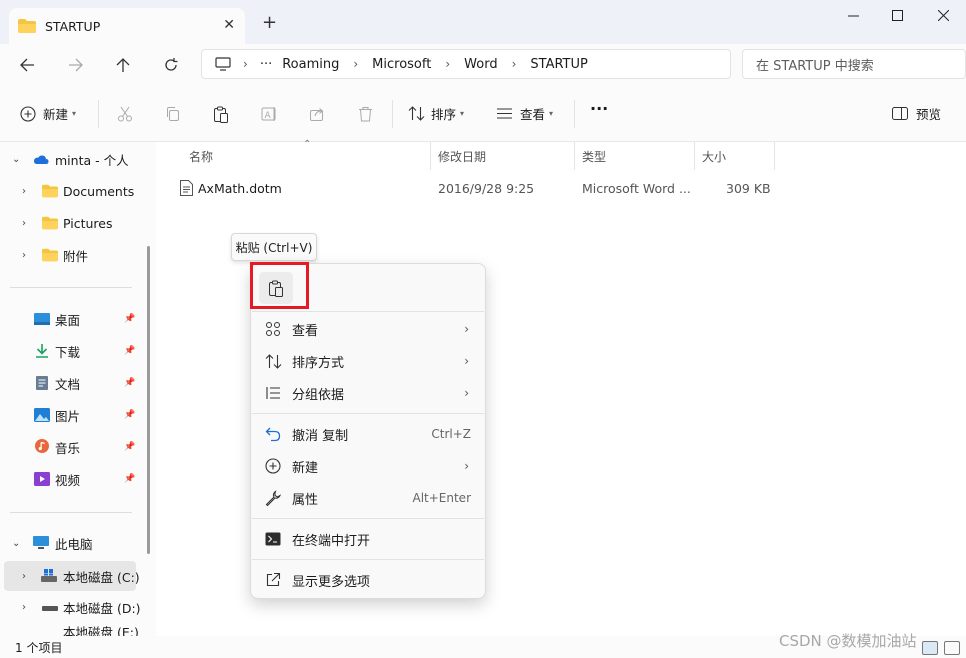  I want to click on menu-item-open-terminal: 在终端中打开, so click(368, 539).